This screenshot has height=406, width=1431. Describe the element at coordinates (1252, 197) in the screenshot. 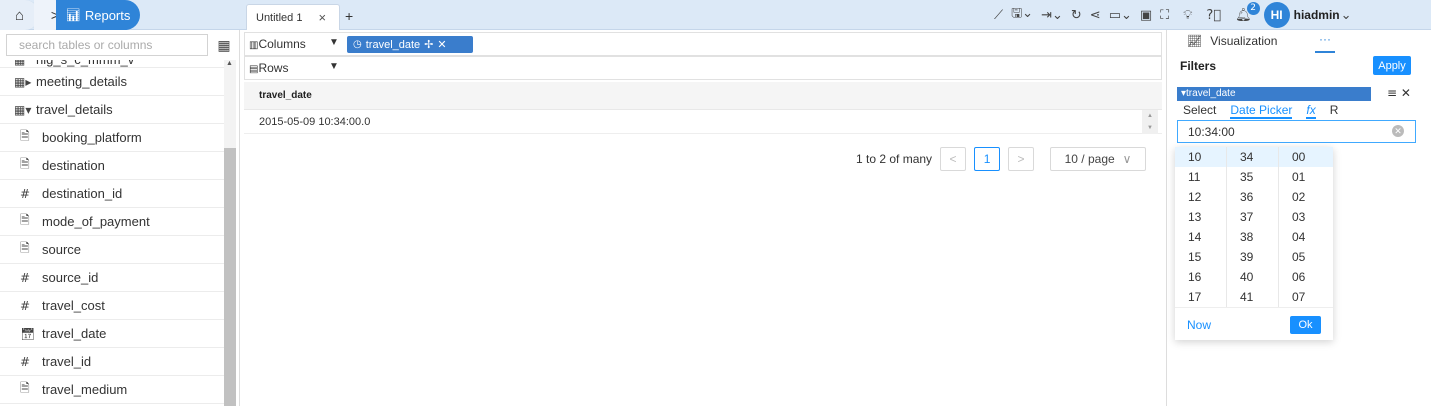

I see `minute-option: 36` at that location.